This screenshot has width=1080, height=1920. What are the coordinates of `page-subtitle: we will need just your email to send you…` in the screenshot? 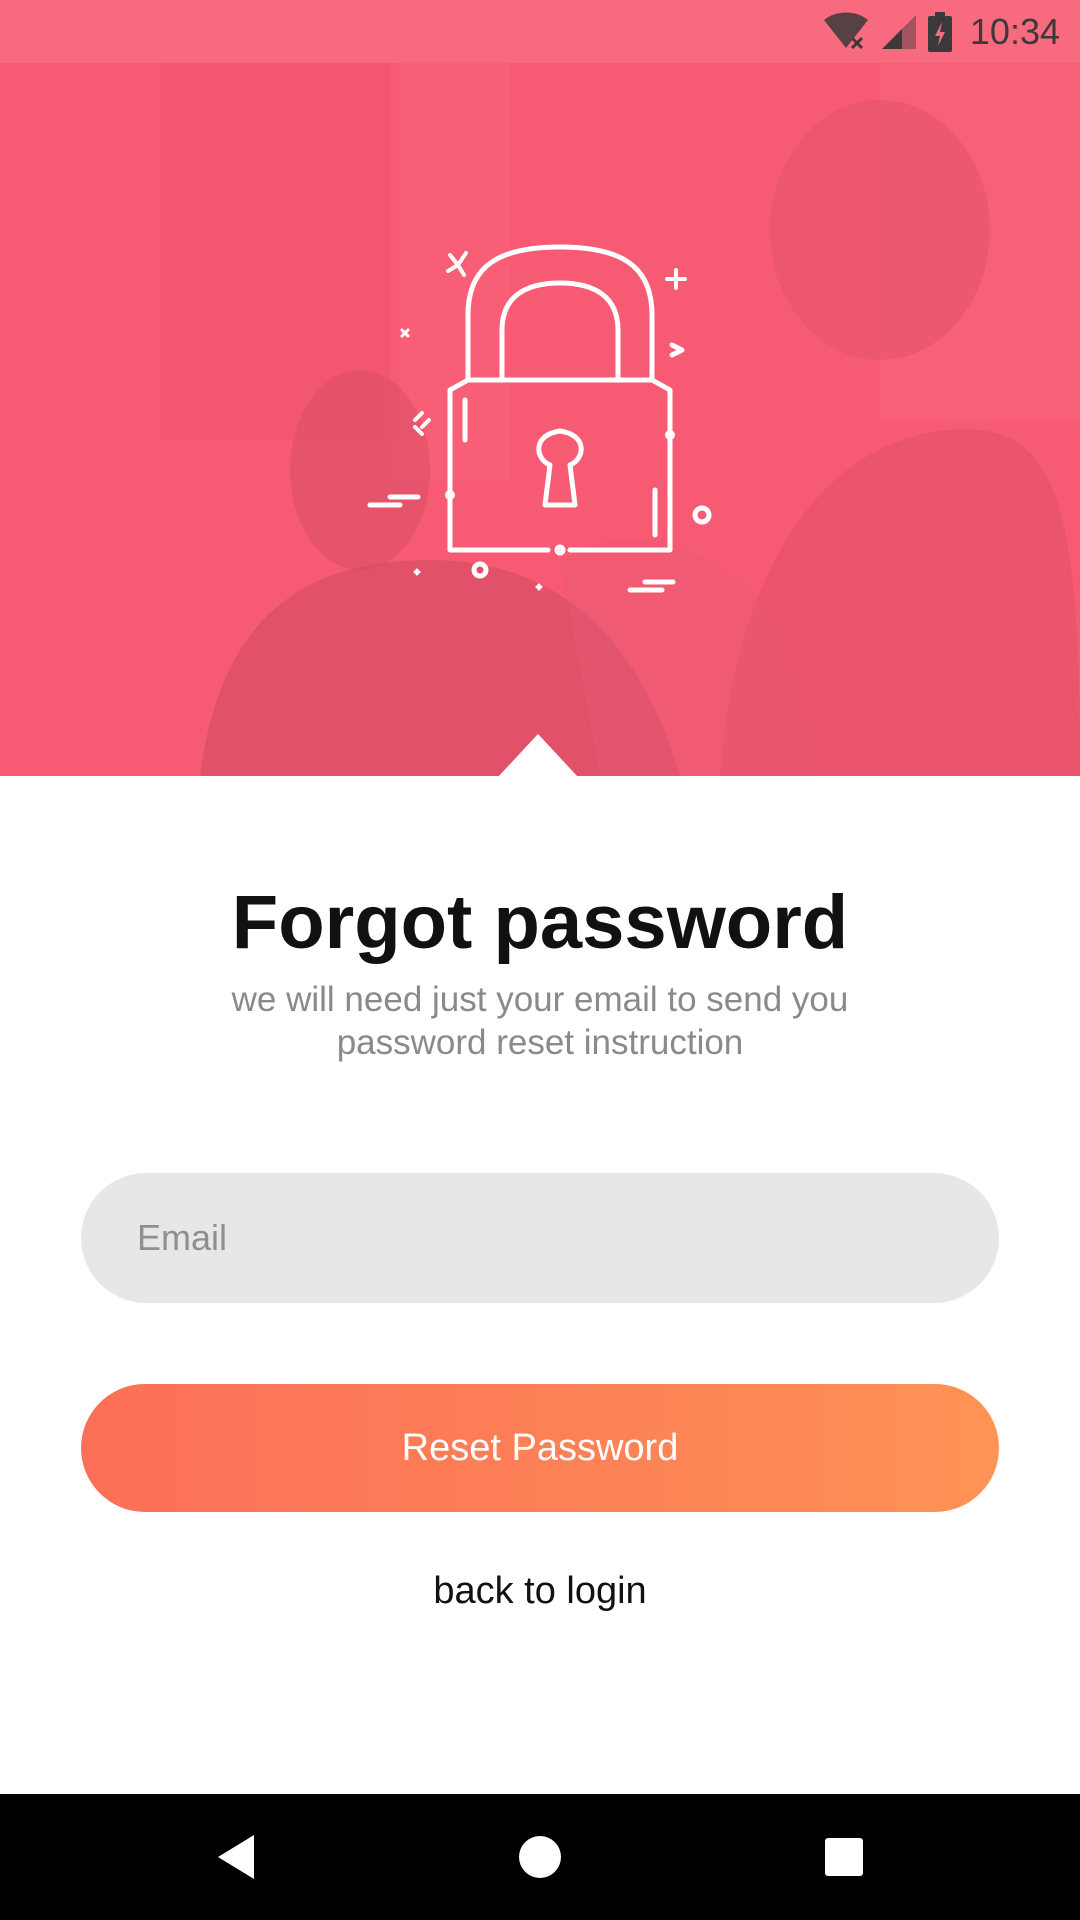 It's located at (540, 1021).